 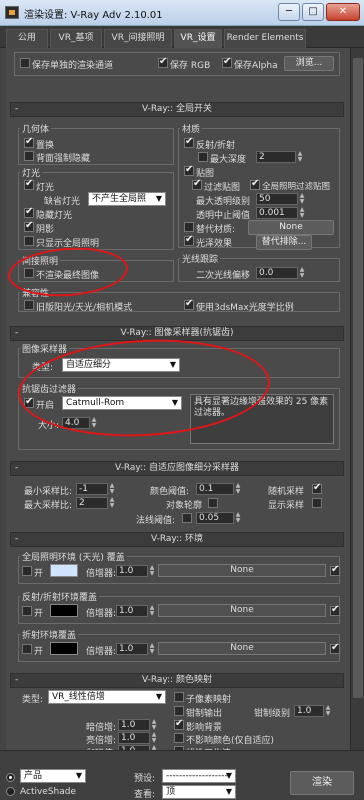 What do you see at coordinates (63, 159) in the screenshot?
I see `force-backface-label: 背面强制隐藏` at bounding box center [63, 159].